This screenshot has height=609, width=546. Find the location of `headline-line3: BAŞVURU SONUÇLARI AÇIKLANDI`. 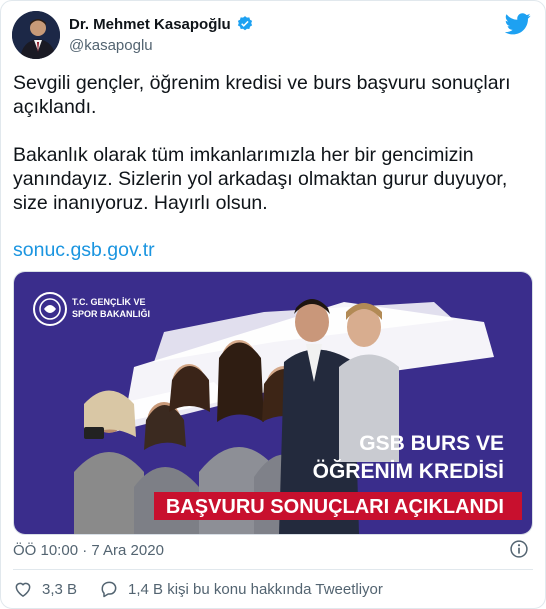

headline-line3: BAŞVURU SONUÇLARI AÇIKLANDI is located at coordinates (335, 507).